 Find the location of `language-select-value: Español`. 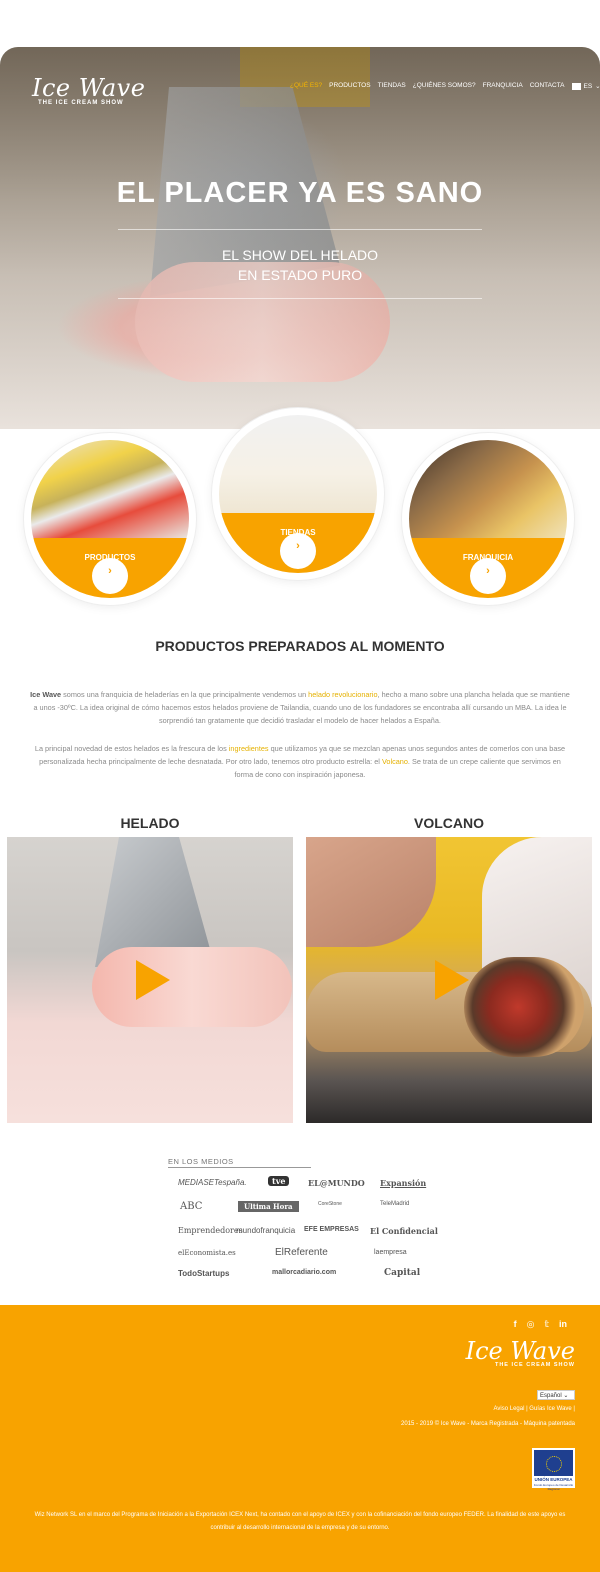

language-select-value: Español is located at coordinates (551, 1396).